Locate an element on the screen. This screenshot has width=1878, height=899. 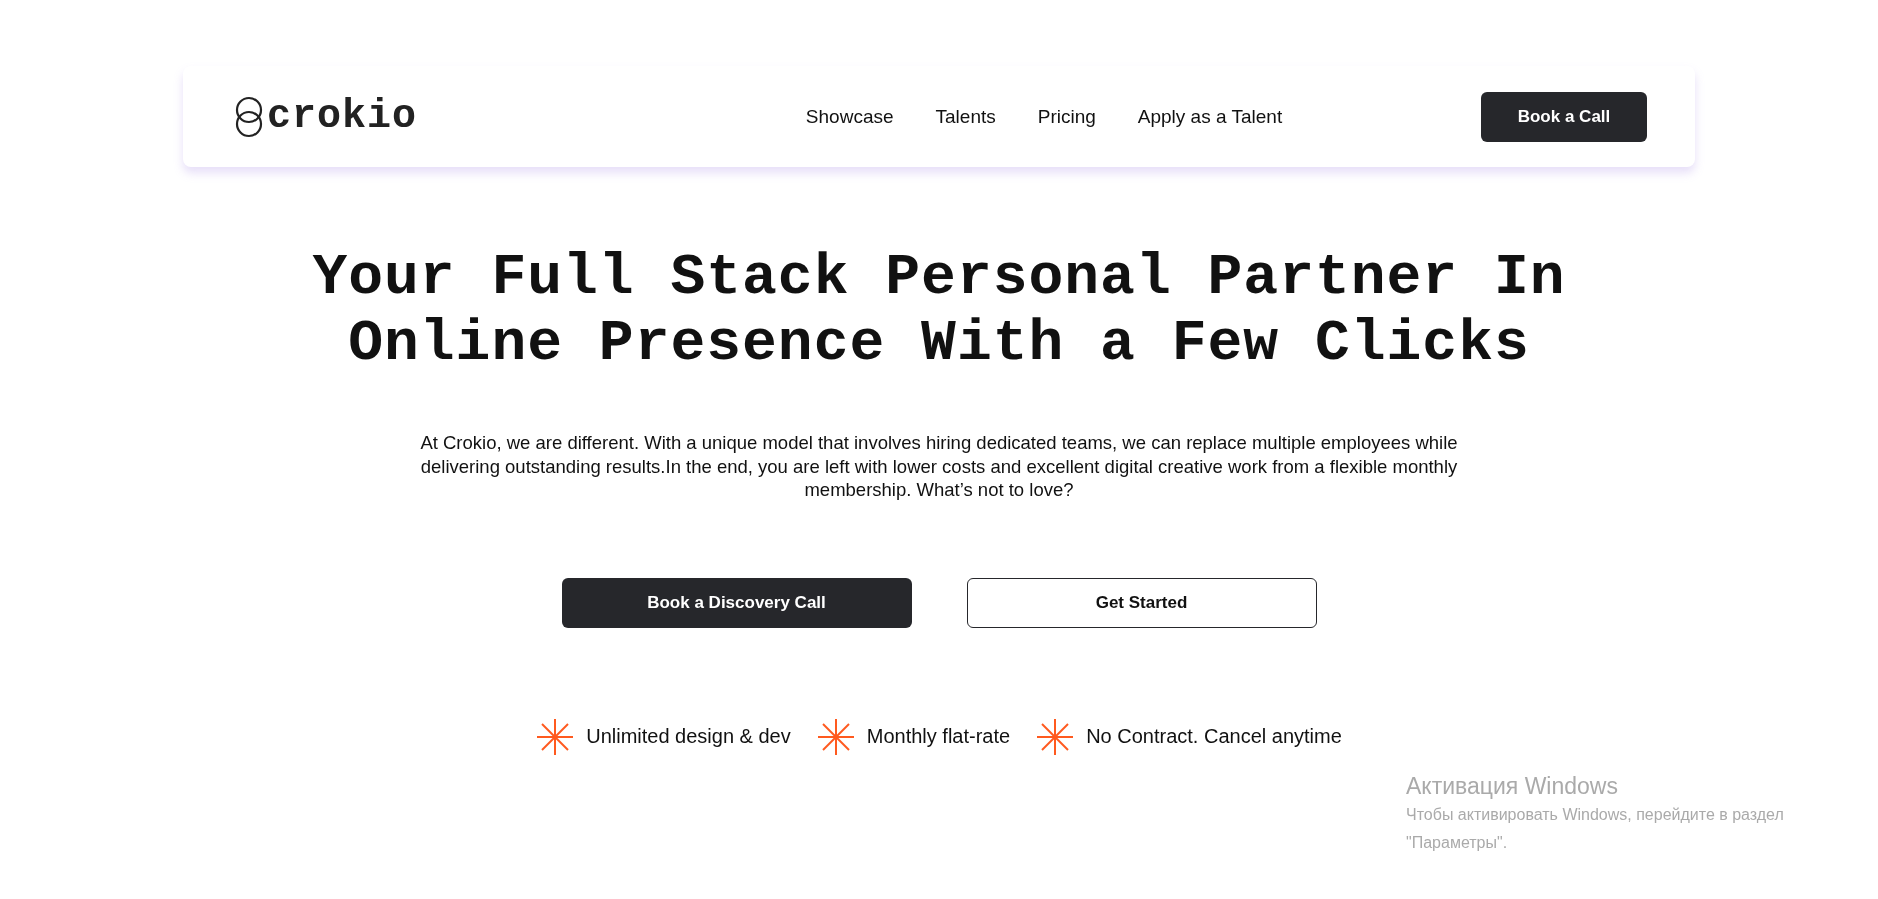
nav-link: Pricing is located at coordinates (1066, 116).